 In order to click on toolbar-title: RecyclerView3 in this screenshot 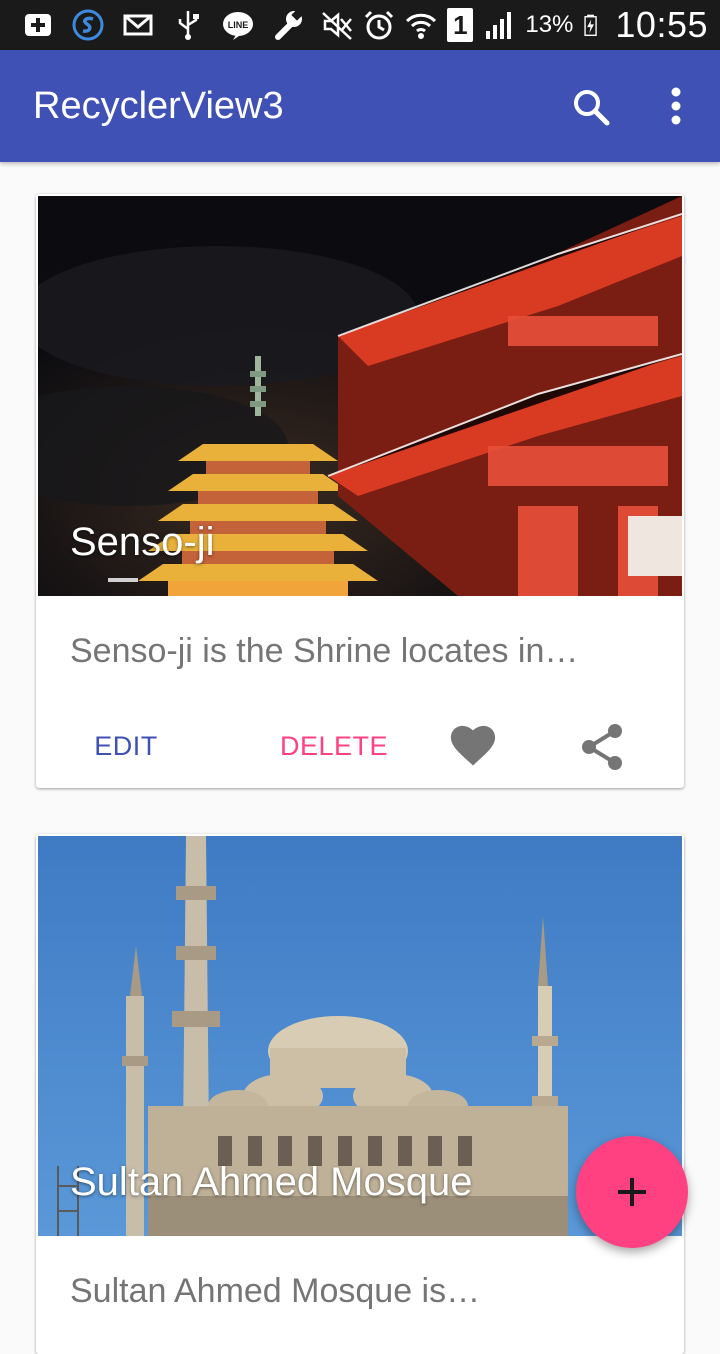, I will do `click(158, 106)`.